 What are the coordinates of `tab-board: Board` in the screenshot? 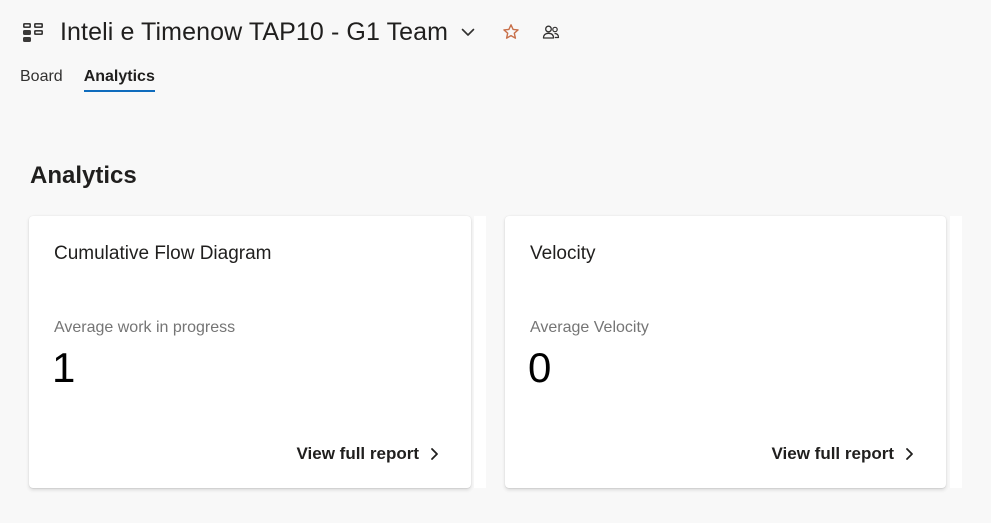 It's located at (41, 80).